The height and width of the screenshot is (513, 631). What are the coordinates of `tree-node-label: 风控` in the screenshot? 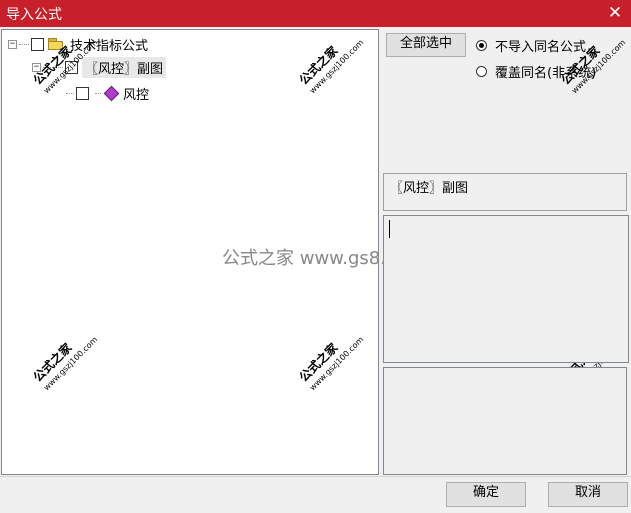 It's located at (136, 95).